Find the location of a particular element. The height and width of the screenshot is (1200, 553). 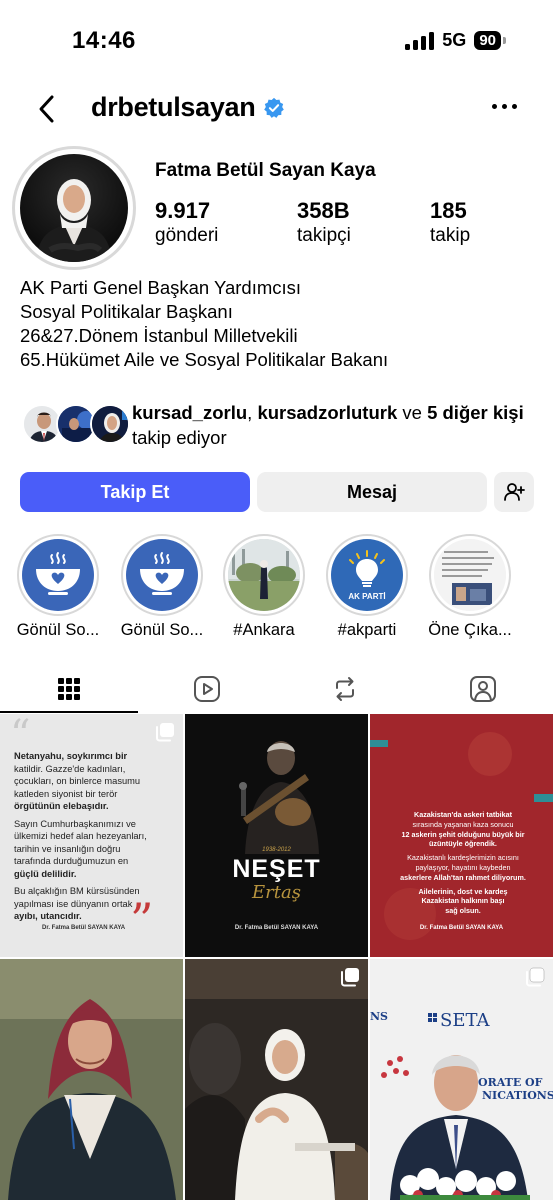

post-text-line: örgütünün elebaşıdır. is located at coordinates (61, 806).